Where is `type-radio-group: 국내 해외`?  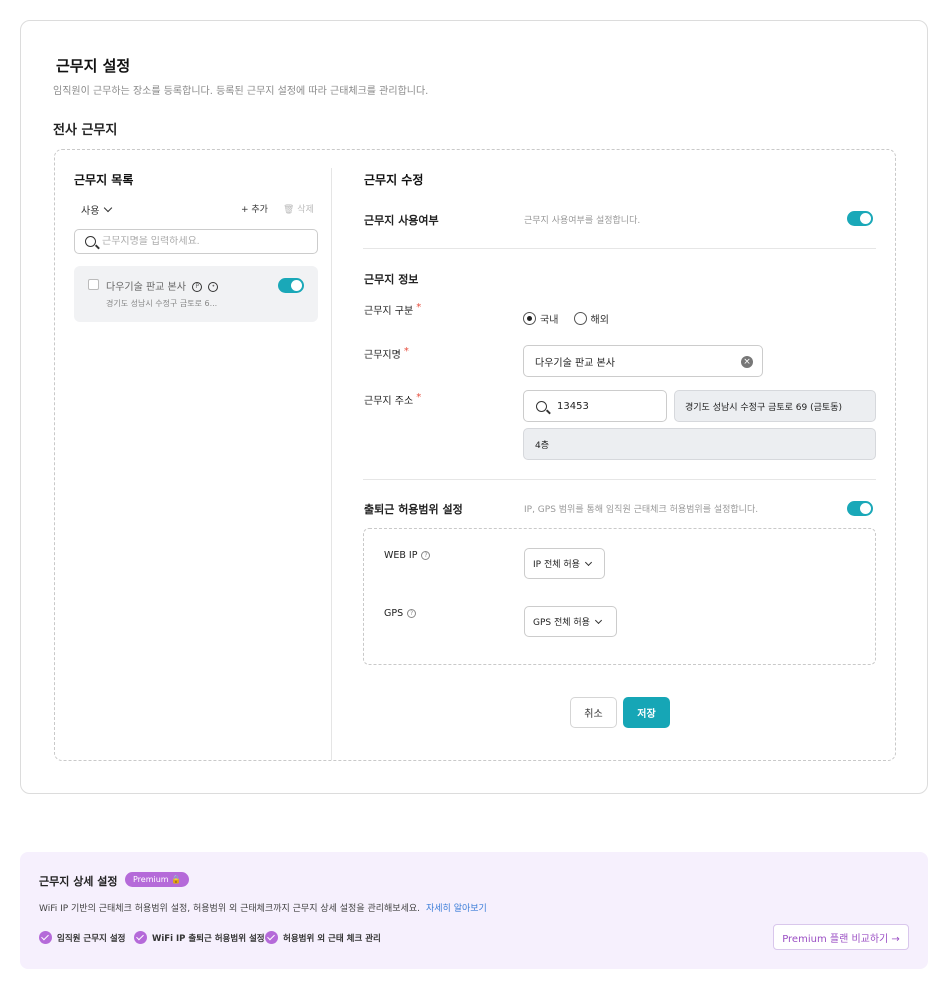 type-radio-group: 국내 해외 is located at coordinates (571, 317).